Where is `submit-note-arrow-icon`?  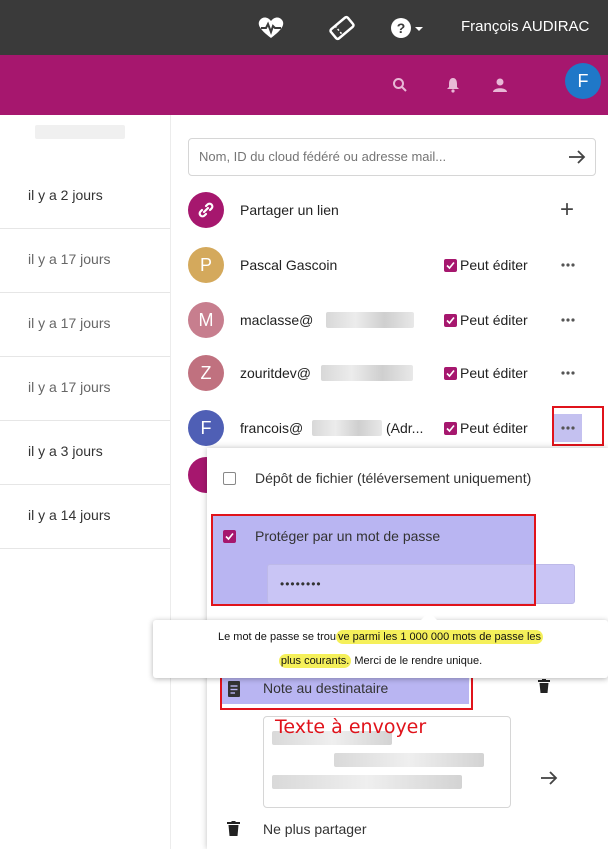
submit-note-arrow-icon is located at coordinates (549, 780).